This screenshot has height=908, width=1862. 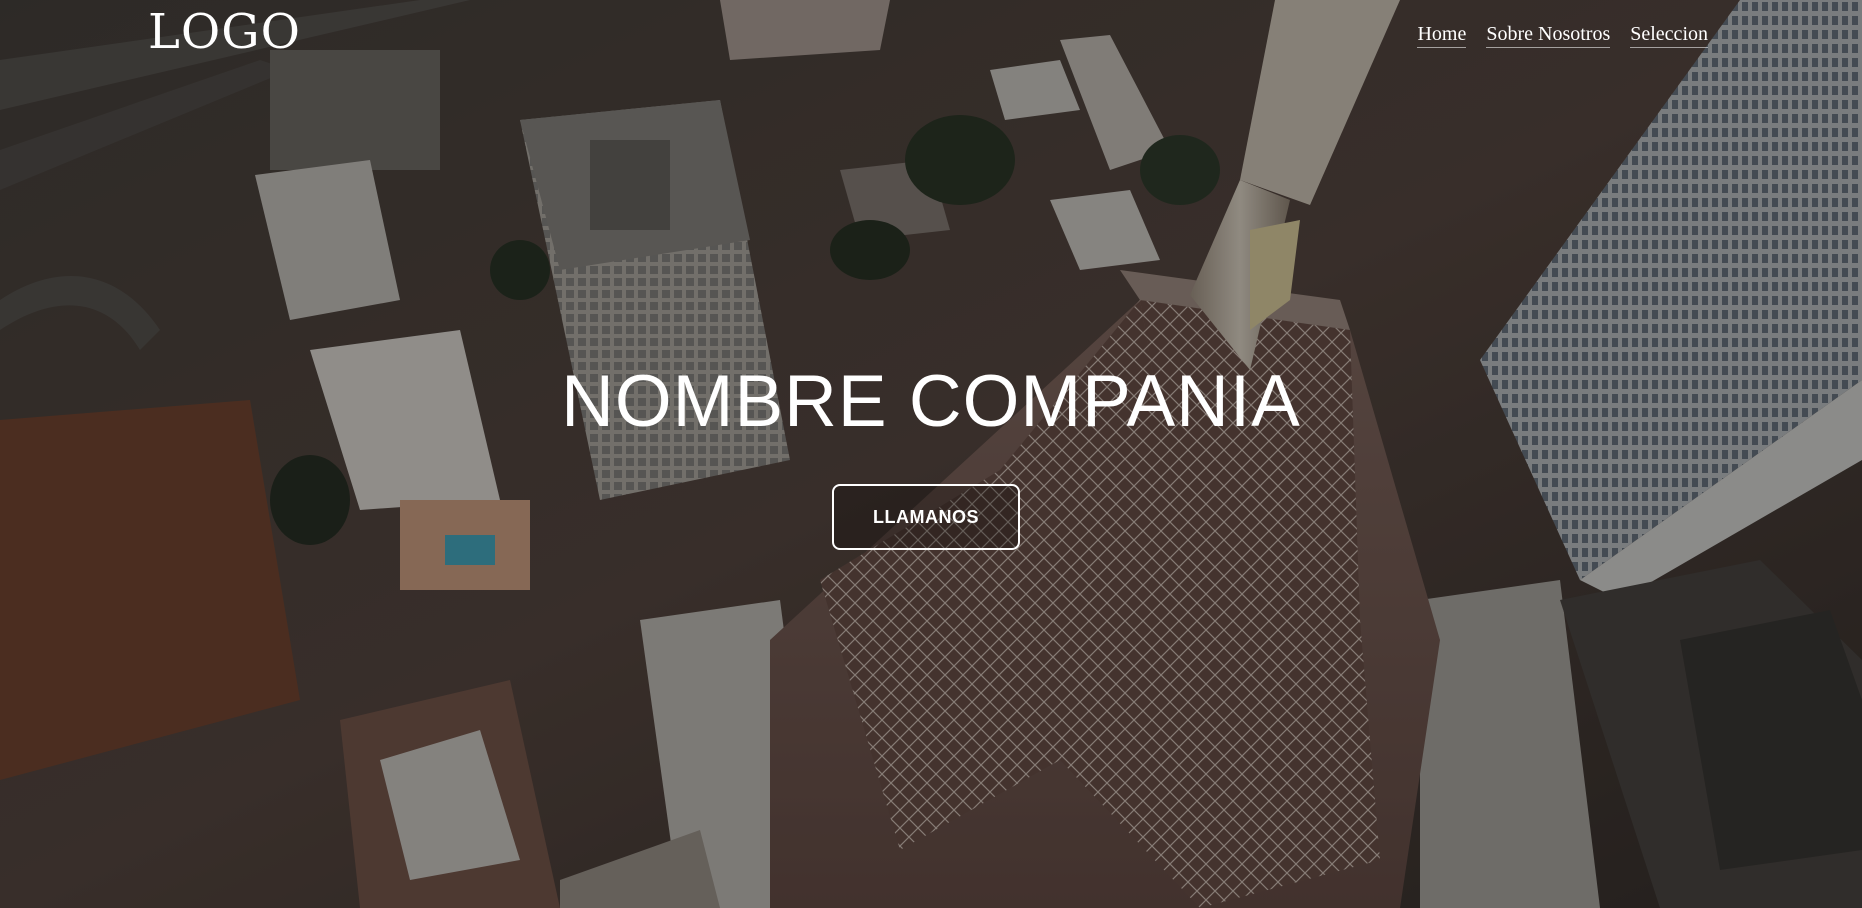 What do you see at coordinates (1669, 35) in the screenshot?
I see `nav-link-seleccion: Seleccion` at bounding box center [1669, 35].